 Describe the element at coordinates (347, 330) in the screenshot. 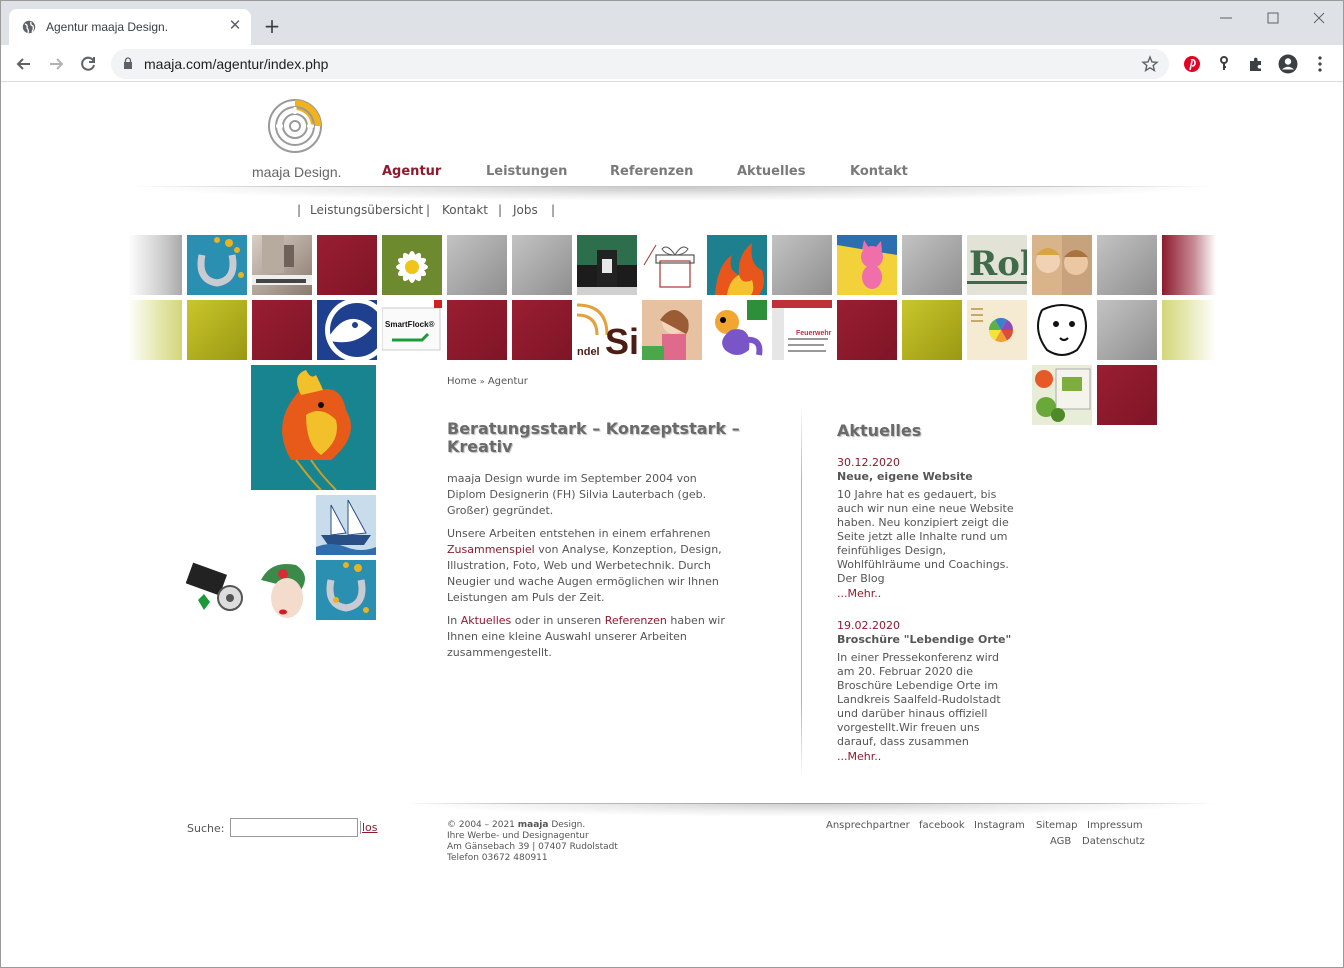

I see `tile-fish-logo` at that location.